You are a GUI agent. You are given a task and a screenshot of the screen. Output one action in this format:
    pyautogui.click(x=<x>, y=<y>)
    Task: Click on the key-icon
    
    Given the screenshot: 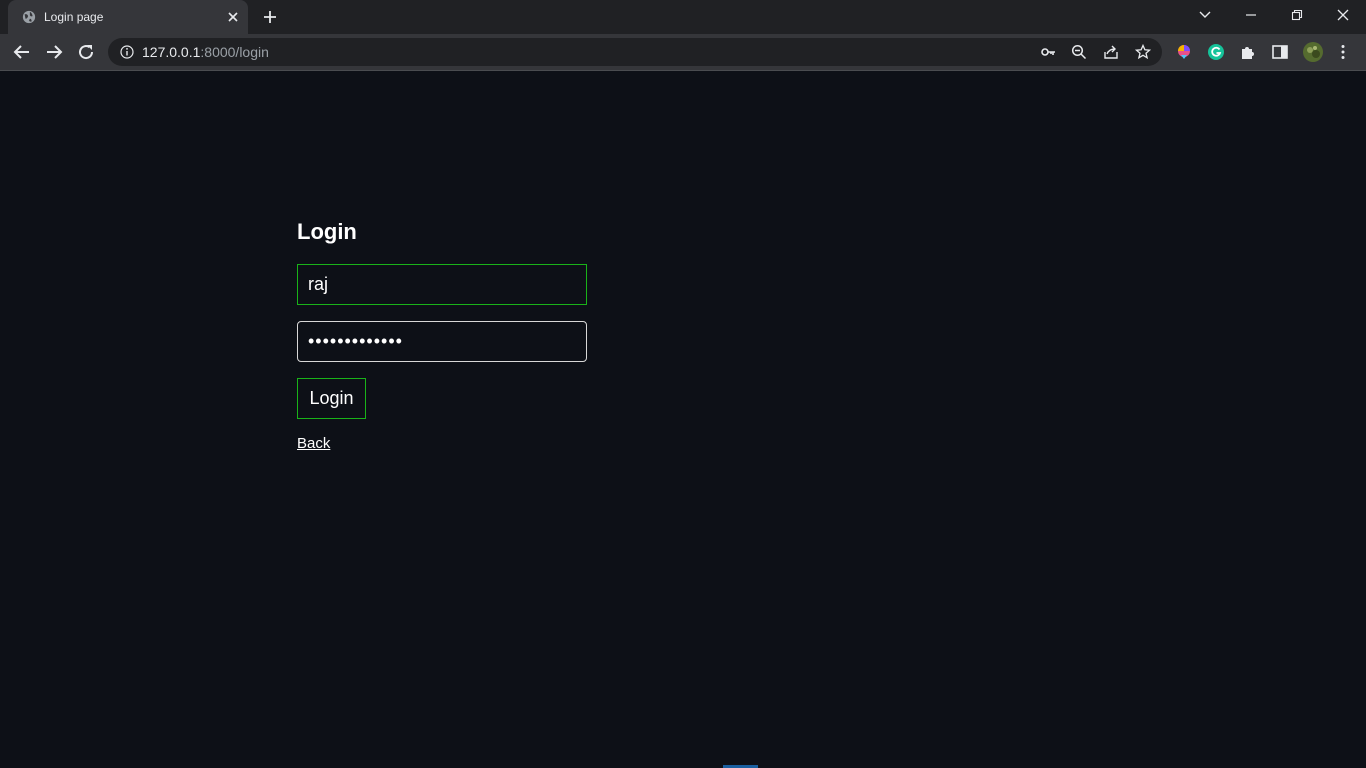 What is the action you would take?
    pyautogui.click(x=1048, y=52)
    